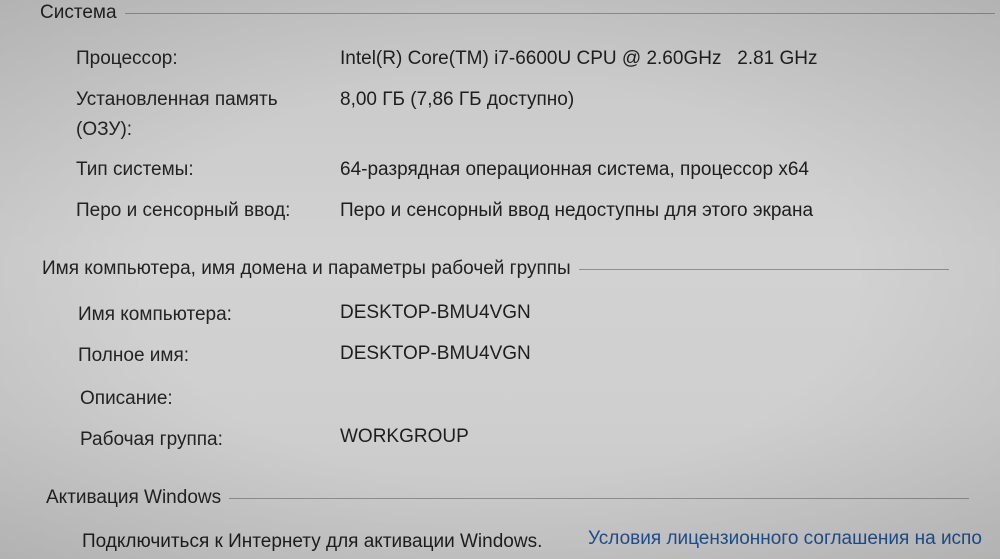 This screenshot has width=1000, height=559. Describe the element at coordinates (134, 355) in the screenshot. I see `full-name-label: Полное имя:` at that location.